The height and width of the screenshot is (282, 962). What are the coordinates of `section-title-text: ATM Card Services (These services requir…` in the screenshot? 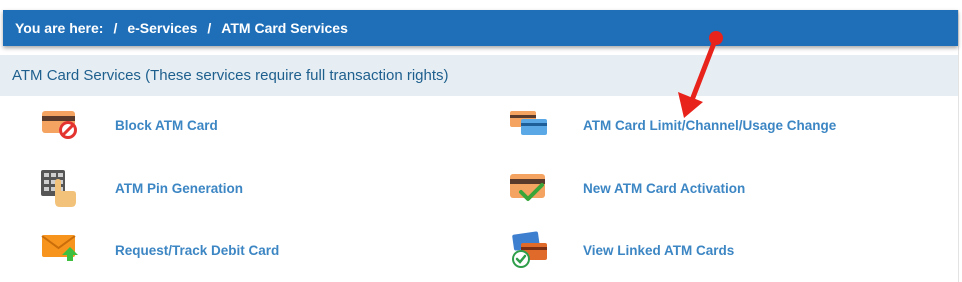 It's located at (230, 75).